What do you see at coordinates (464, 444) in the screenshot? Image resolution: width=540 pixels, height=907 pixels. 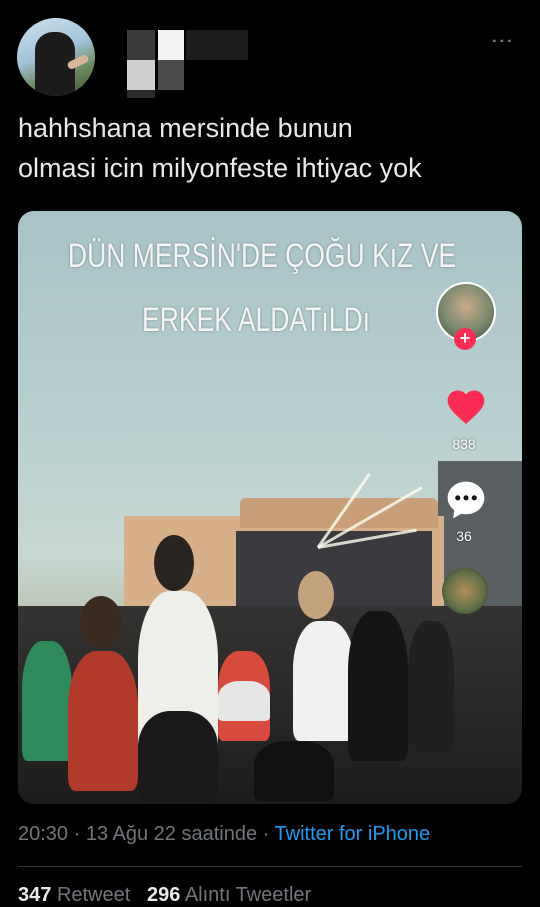 I see `like-count: 838` at bounding box center [464, 444].